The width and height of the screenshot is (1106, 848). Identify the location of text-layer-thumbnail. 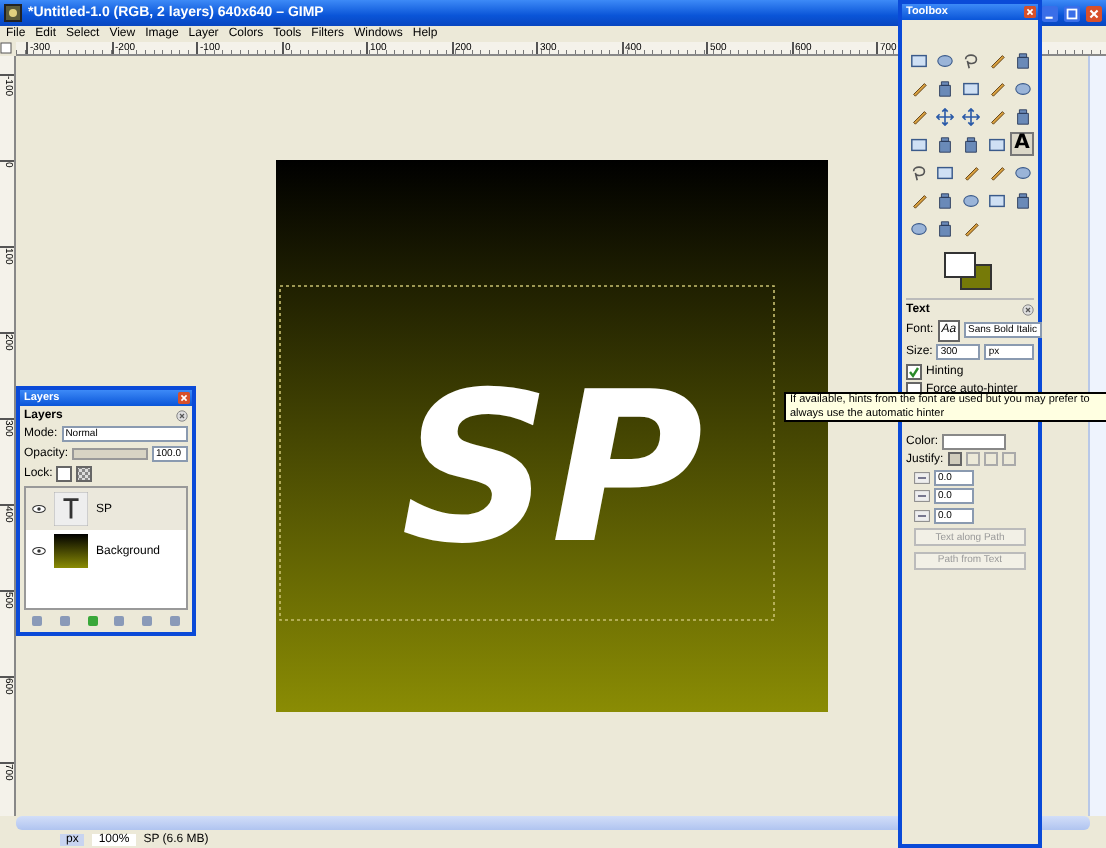
(71, 509).